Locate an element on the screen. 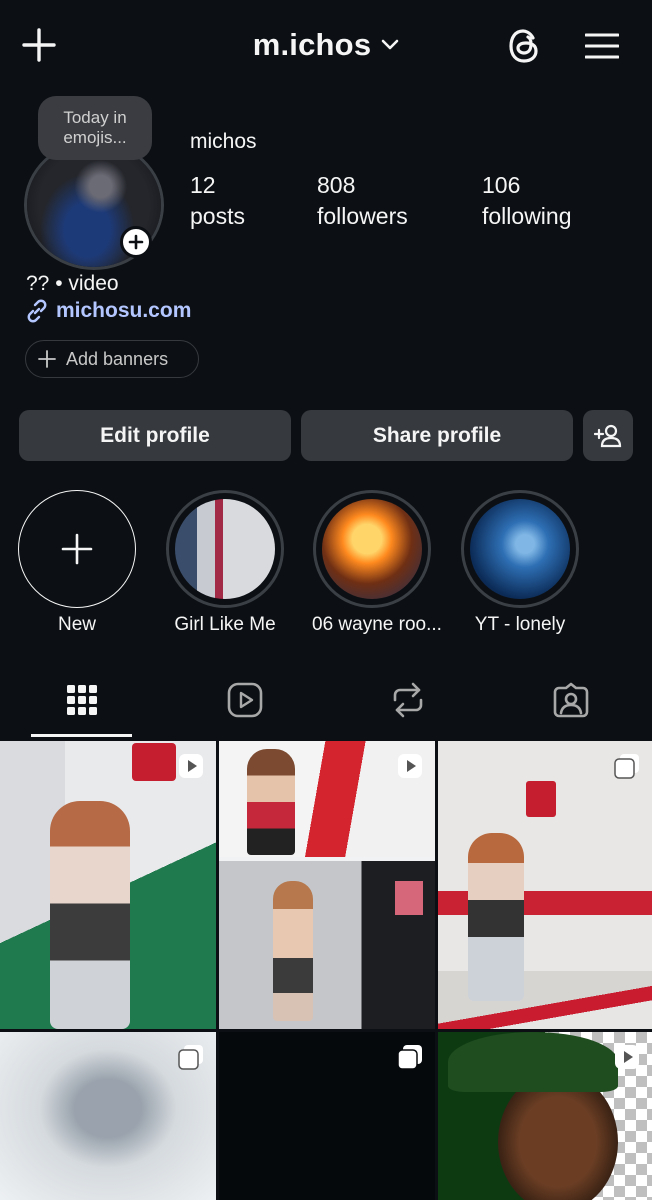 The height and width of the screenshot is (1200, 652). account-switcher: m.ichos is located at coordinates (326, 45).